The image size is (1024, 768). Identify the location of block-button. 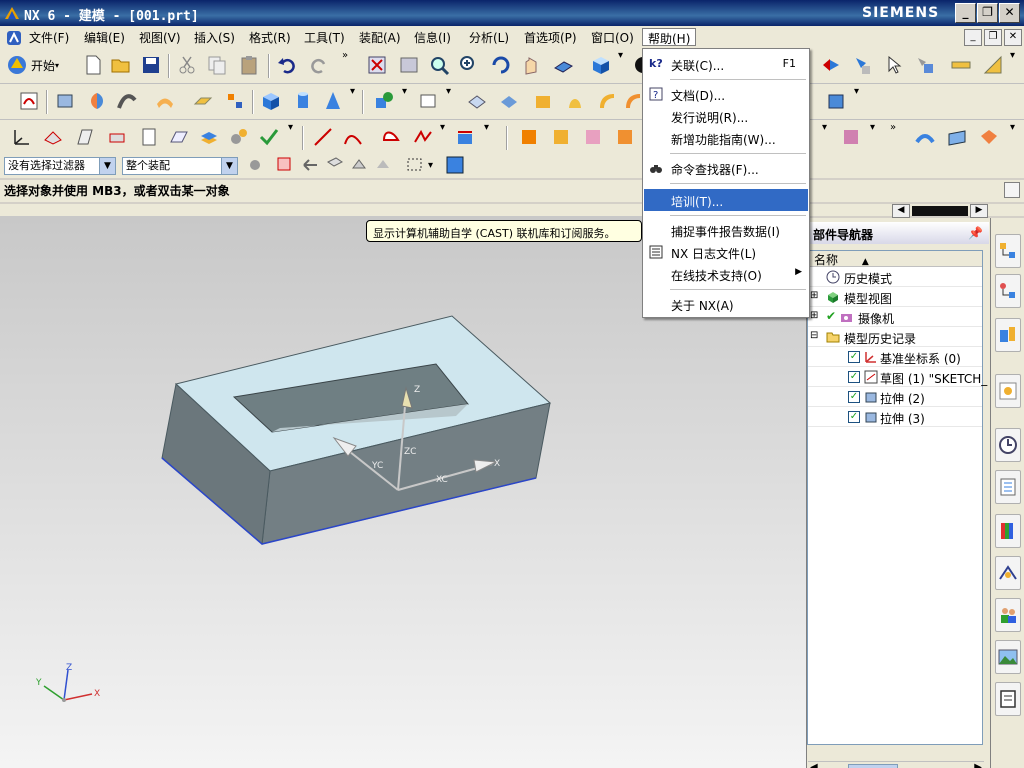
(271, 101).